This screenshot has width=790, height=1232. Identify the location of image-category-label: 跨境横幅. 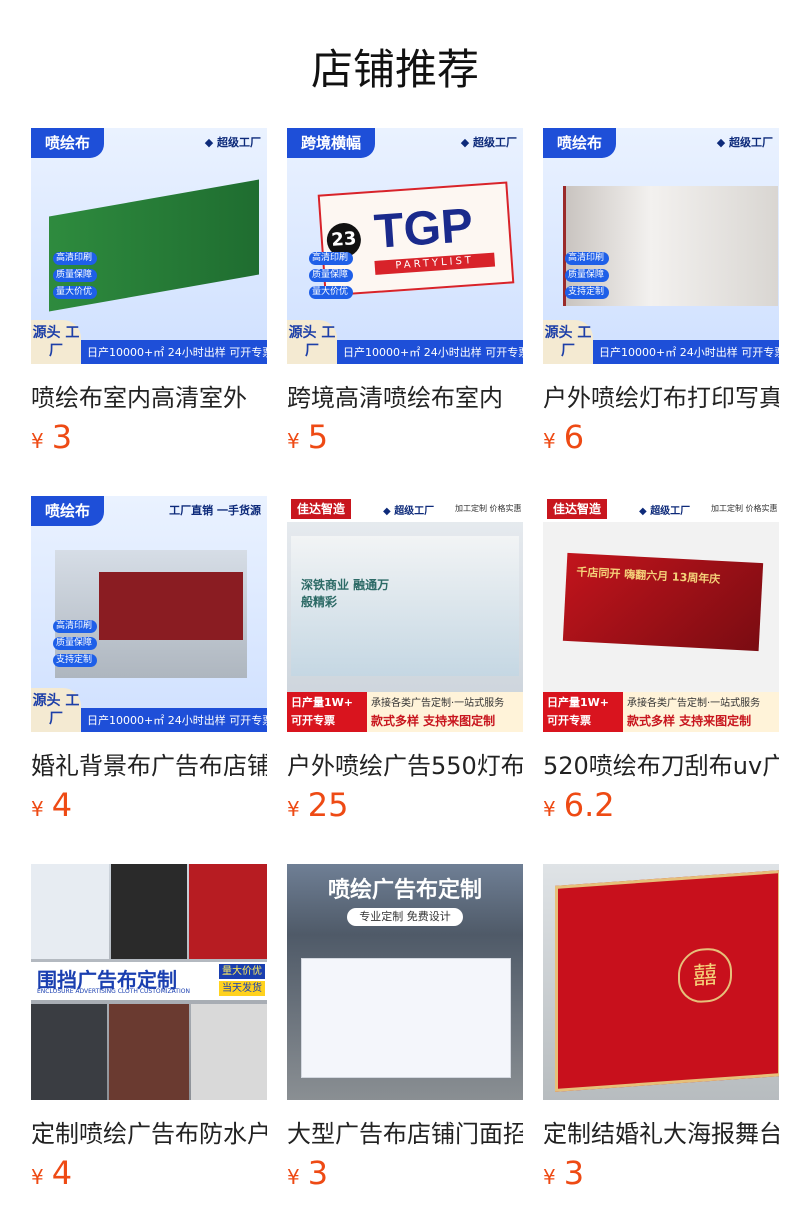
(331, 143).